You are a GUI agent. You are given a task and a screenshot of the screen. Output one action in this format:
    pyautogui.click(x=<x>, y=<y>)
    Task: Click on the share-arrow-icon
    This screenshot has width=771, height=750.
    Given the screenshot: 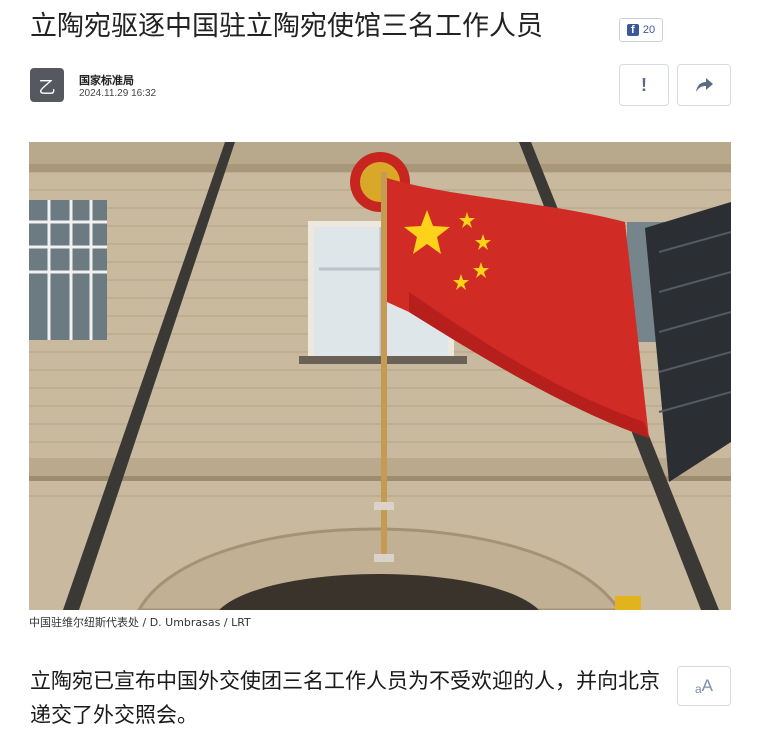 What is the action you would take?
    pyautogui.click(x=704, y=85)
    